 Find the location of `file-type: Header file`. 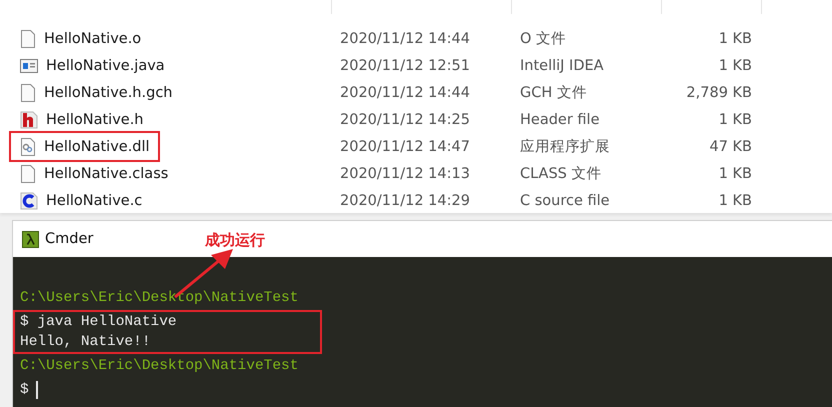

file-type: Header file is located at coordinates (559, 120).